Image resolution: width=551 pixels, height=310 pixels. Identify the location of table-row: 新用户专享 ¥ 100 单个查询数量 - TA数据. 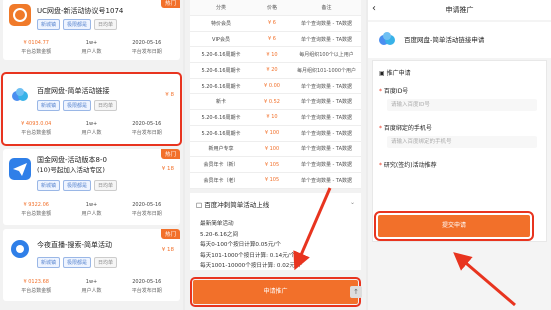
(275, 150).